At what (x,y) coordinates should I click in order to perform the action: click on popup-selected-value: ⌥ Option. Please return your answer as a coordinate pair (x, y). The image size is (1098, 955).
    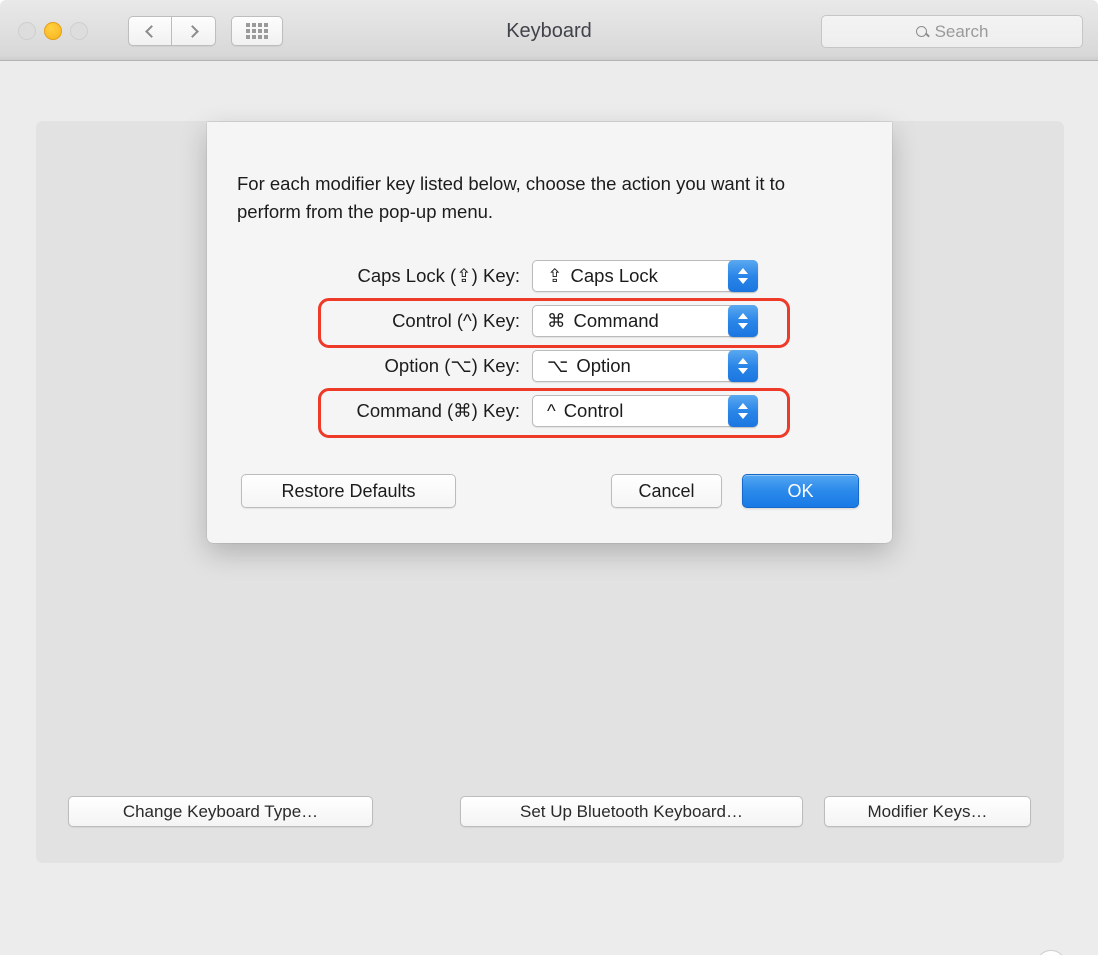
    Looking at the image, I should click on (582, 366).